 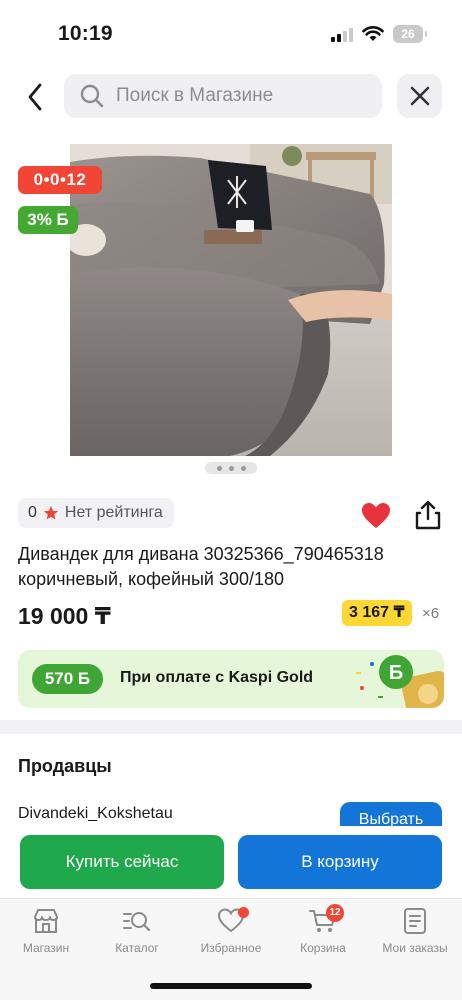 I want to click on back-button, so click(x=35, y=97).